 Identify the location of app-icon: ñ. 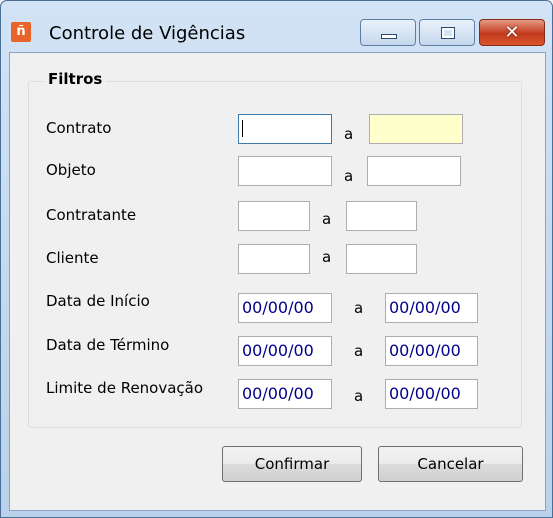
(21, 32).